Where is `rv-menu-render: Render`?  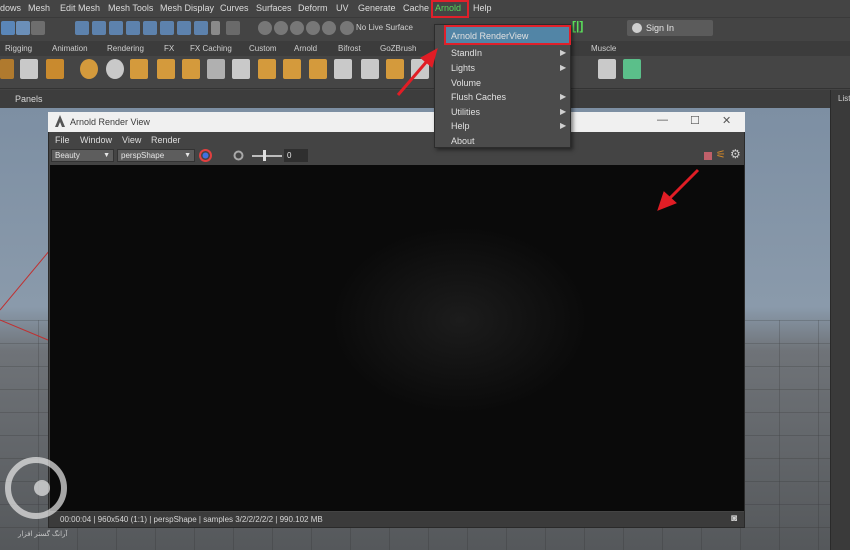
rv-menu-render: Render is located at coordinates (166, 140).